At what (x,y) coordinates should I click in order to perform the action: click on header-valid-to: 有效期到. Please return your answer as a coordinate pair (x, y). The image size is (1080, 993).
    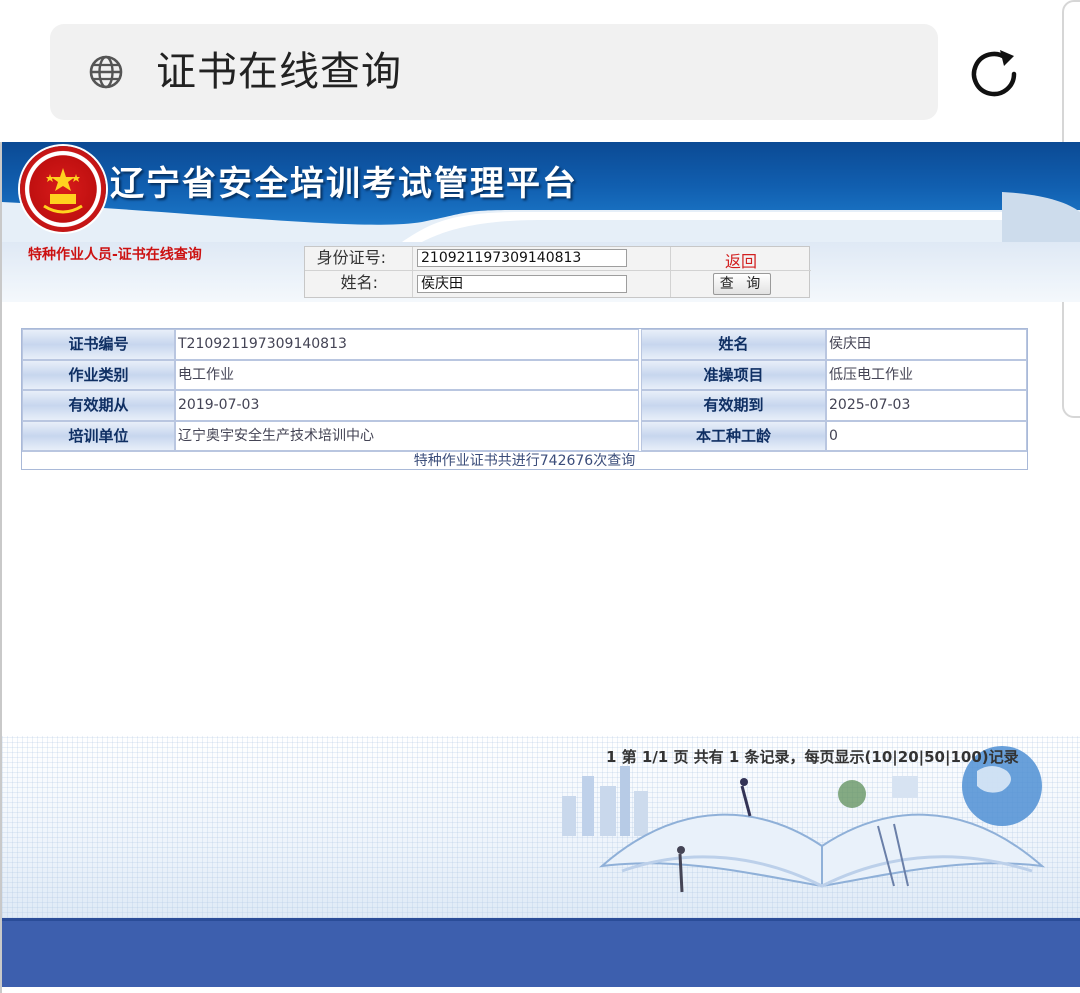
    Looking at the image, I should click on (733, 405).